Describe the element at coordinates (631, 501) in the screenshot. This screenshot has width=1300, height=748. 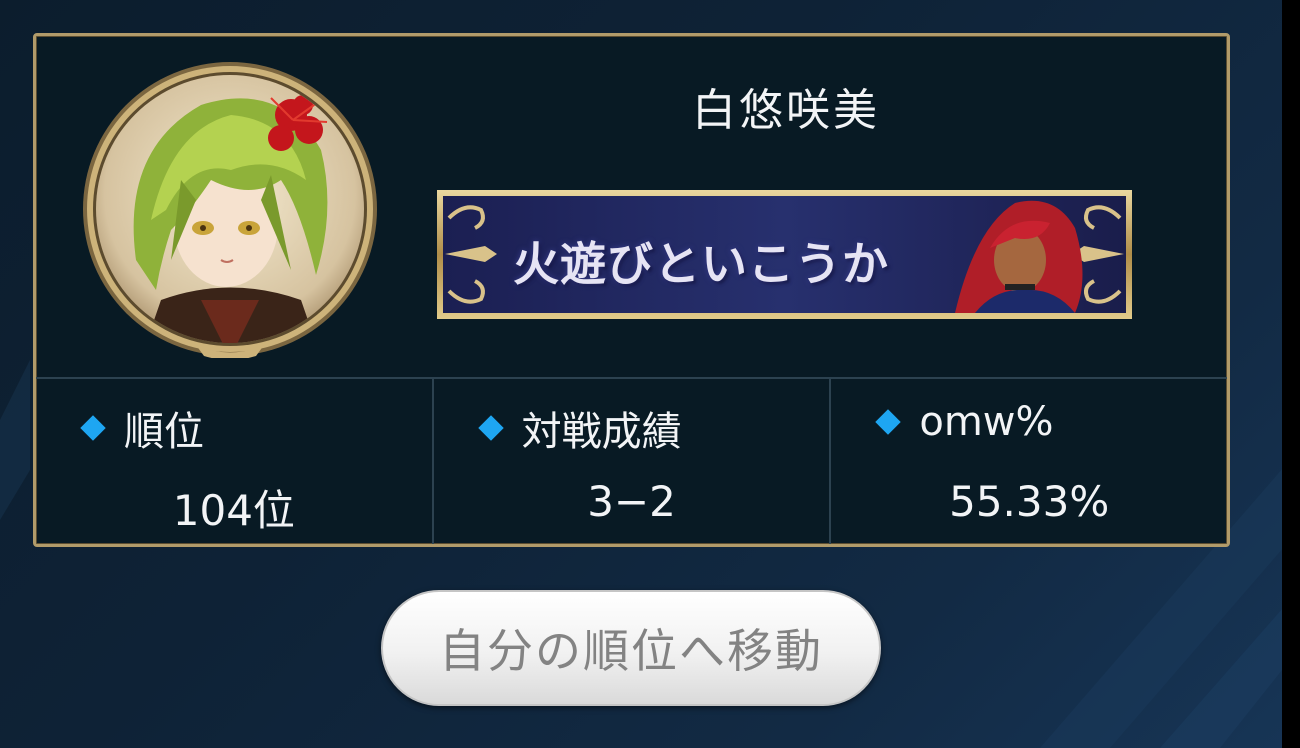
I see `stat-record-value: 3−2` at that location.